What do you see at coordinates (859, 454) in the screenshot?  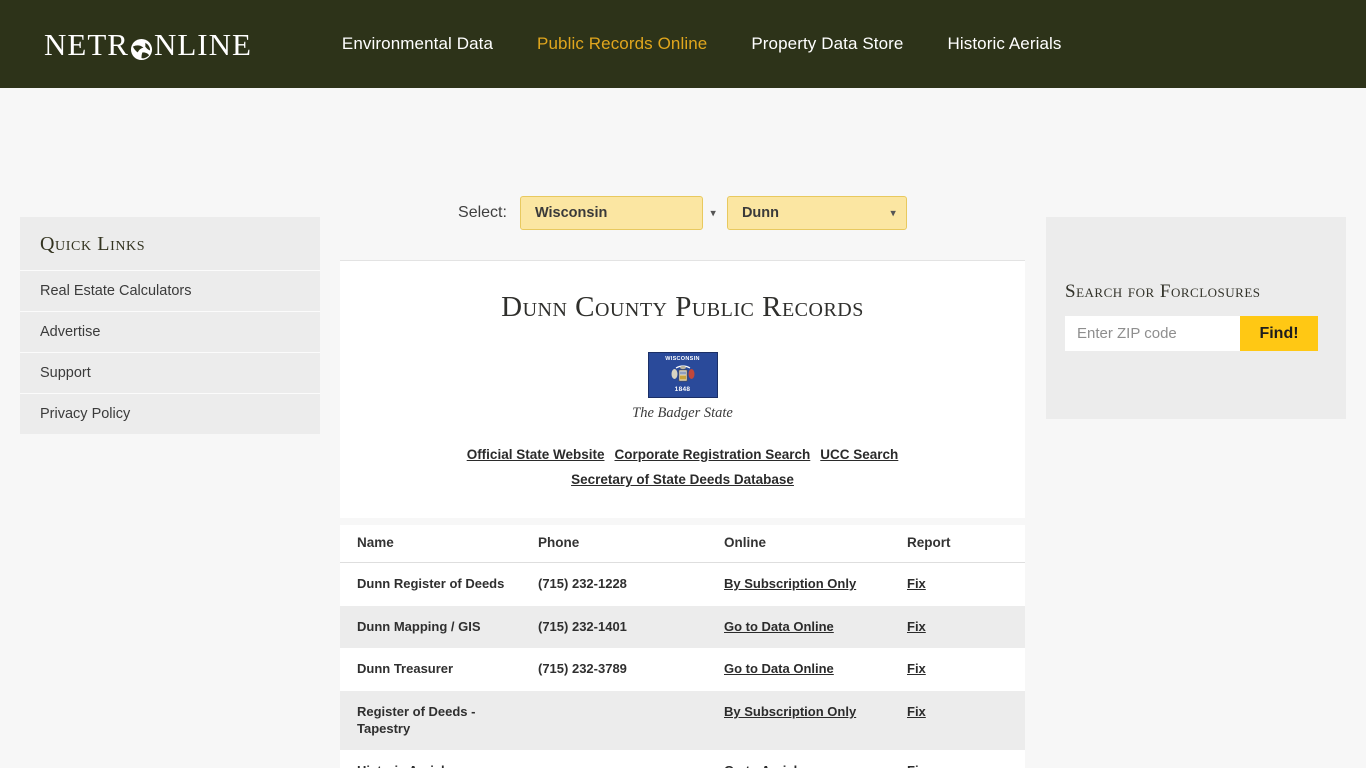 I see `link-ucc-search: UCC Search` at bounding box center [859, 454].